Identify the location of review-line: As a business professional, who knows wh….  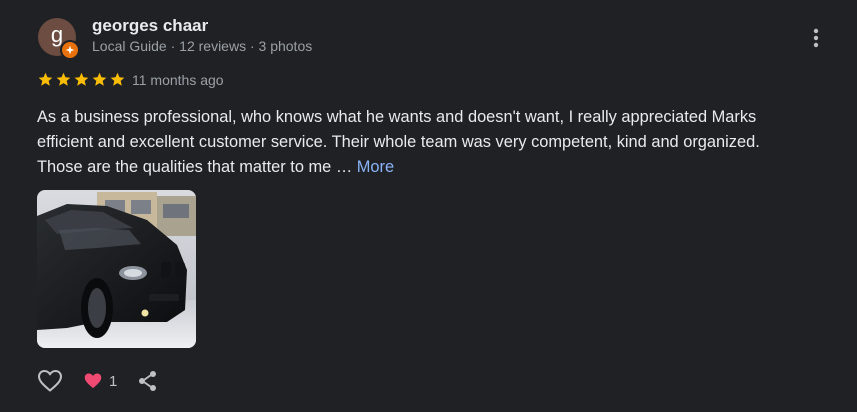
(397, 117).